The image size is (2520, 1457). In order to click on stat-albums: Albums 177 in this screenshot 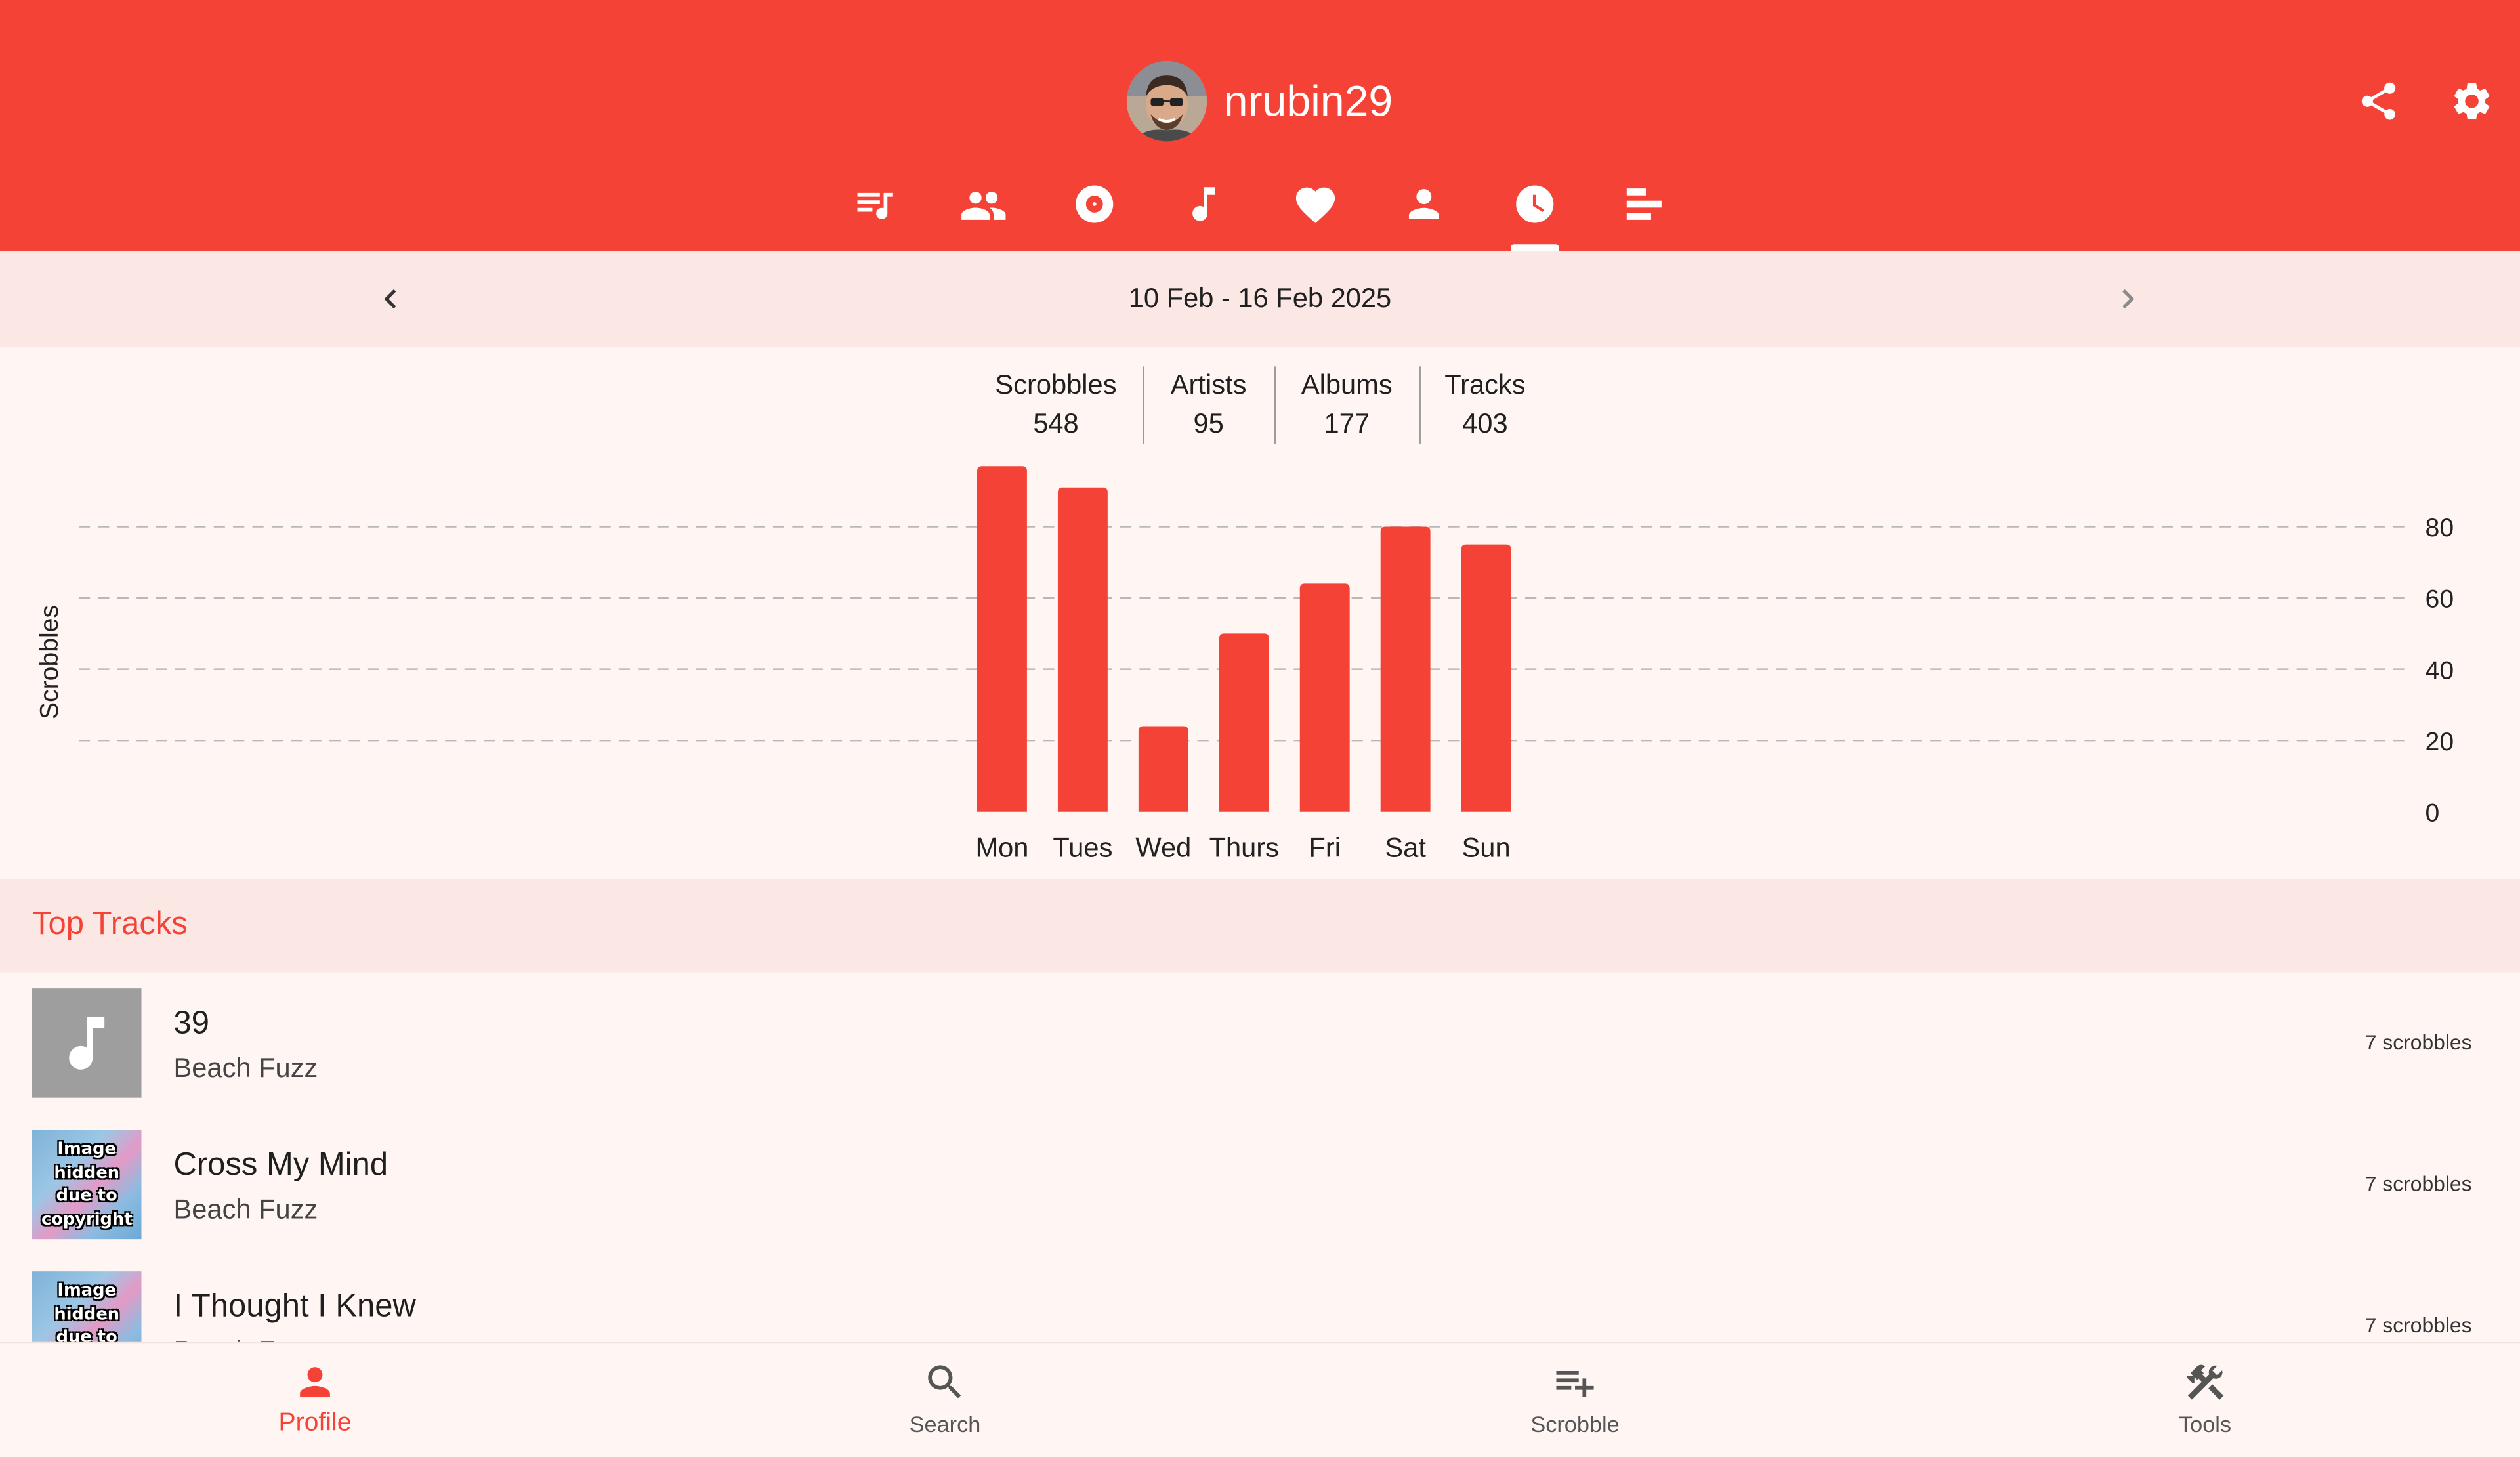, I will do `click(1346, 406)`.